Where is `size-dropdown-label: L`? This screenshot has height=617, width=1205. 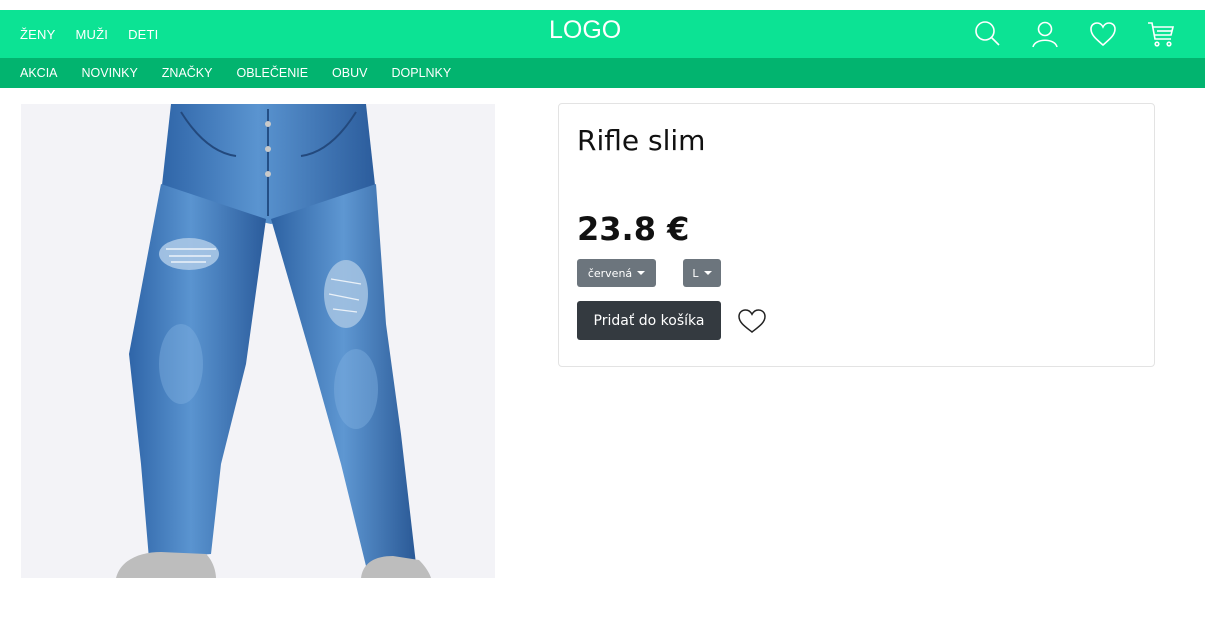 size-dropdown-label: L is located at coordinates (695, 273).